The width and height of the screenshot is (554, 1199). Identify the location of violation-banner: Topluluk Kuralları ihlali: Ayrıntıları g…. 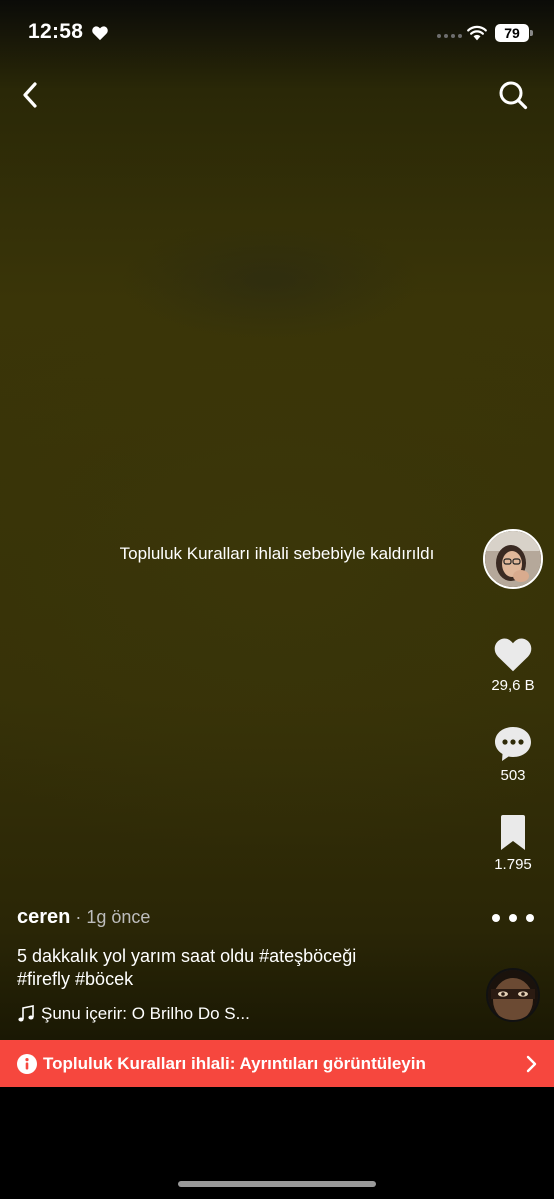
(277, 1063).